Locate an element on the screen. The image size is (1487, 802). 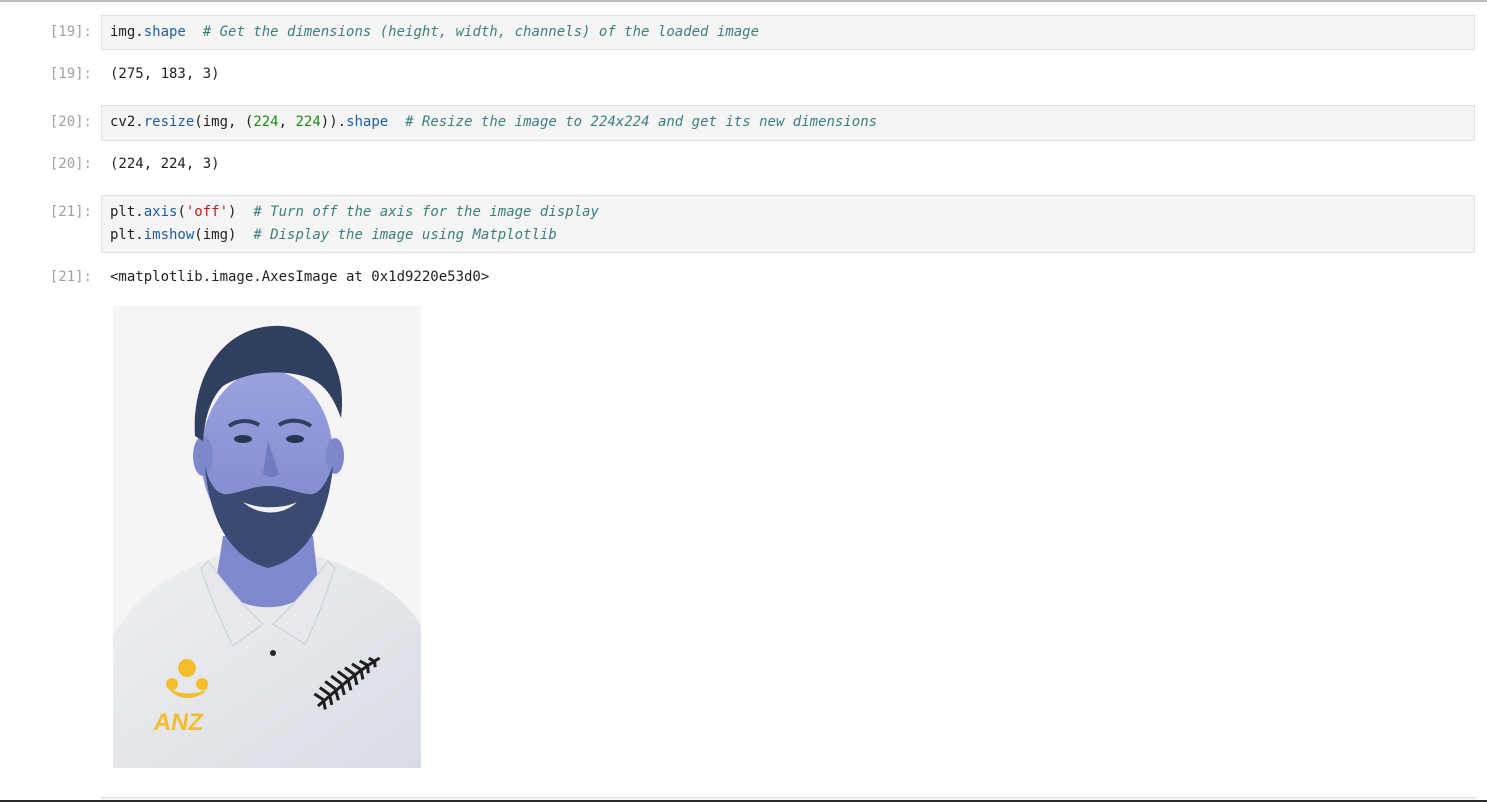
matplotlib-image-output: ANZ is located at coordinates (267, 537).